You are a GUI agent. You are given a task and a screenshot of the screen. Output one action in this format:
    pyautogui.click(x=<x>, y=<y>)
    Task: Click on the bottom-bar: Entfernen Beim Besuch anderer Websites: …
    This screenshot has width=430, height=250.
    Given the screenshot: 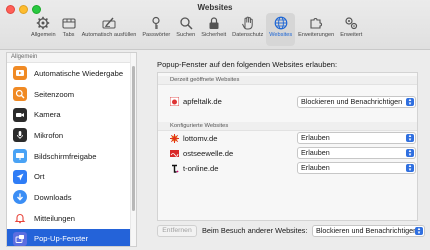 What is the action you would take?
    pyautogui.click(x=292, y=231)
    